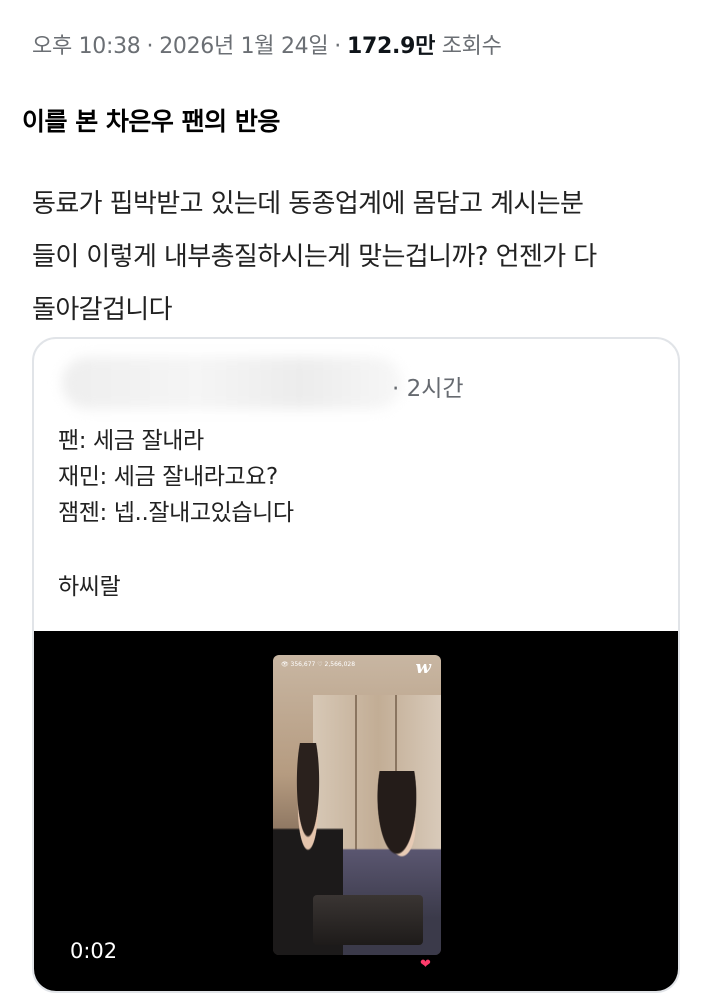  Describe the element at coordinates (102, 310) in the screenshot. I see `tweet-body-line: 돌아갈겁니다` at that location.